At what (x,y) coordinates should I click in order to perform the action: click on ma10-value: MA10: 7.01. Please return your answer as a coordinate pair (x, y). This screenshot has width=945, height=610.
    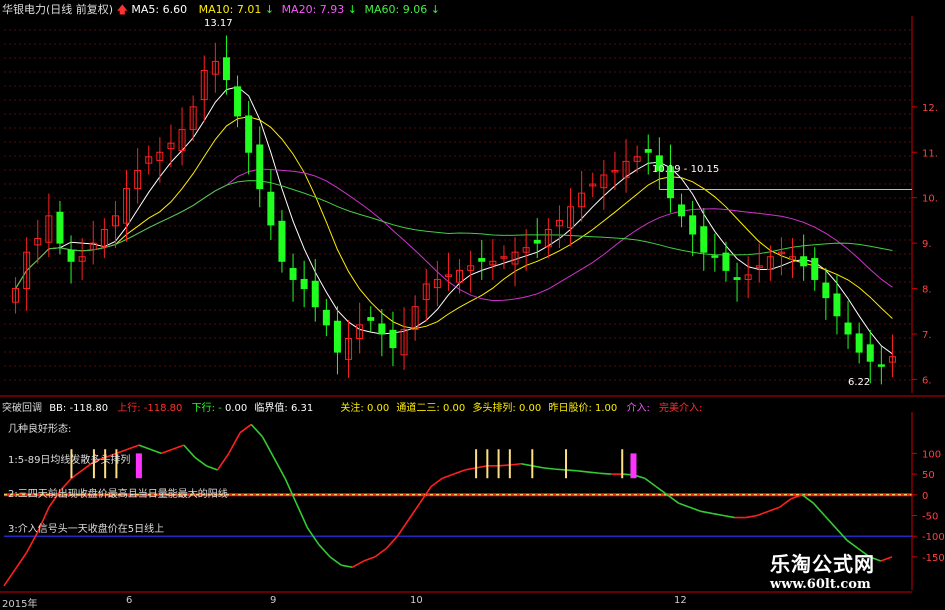
    Looking at the image, I should click on (230, 9).